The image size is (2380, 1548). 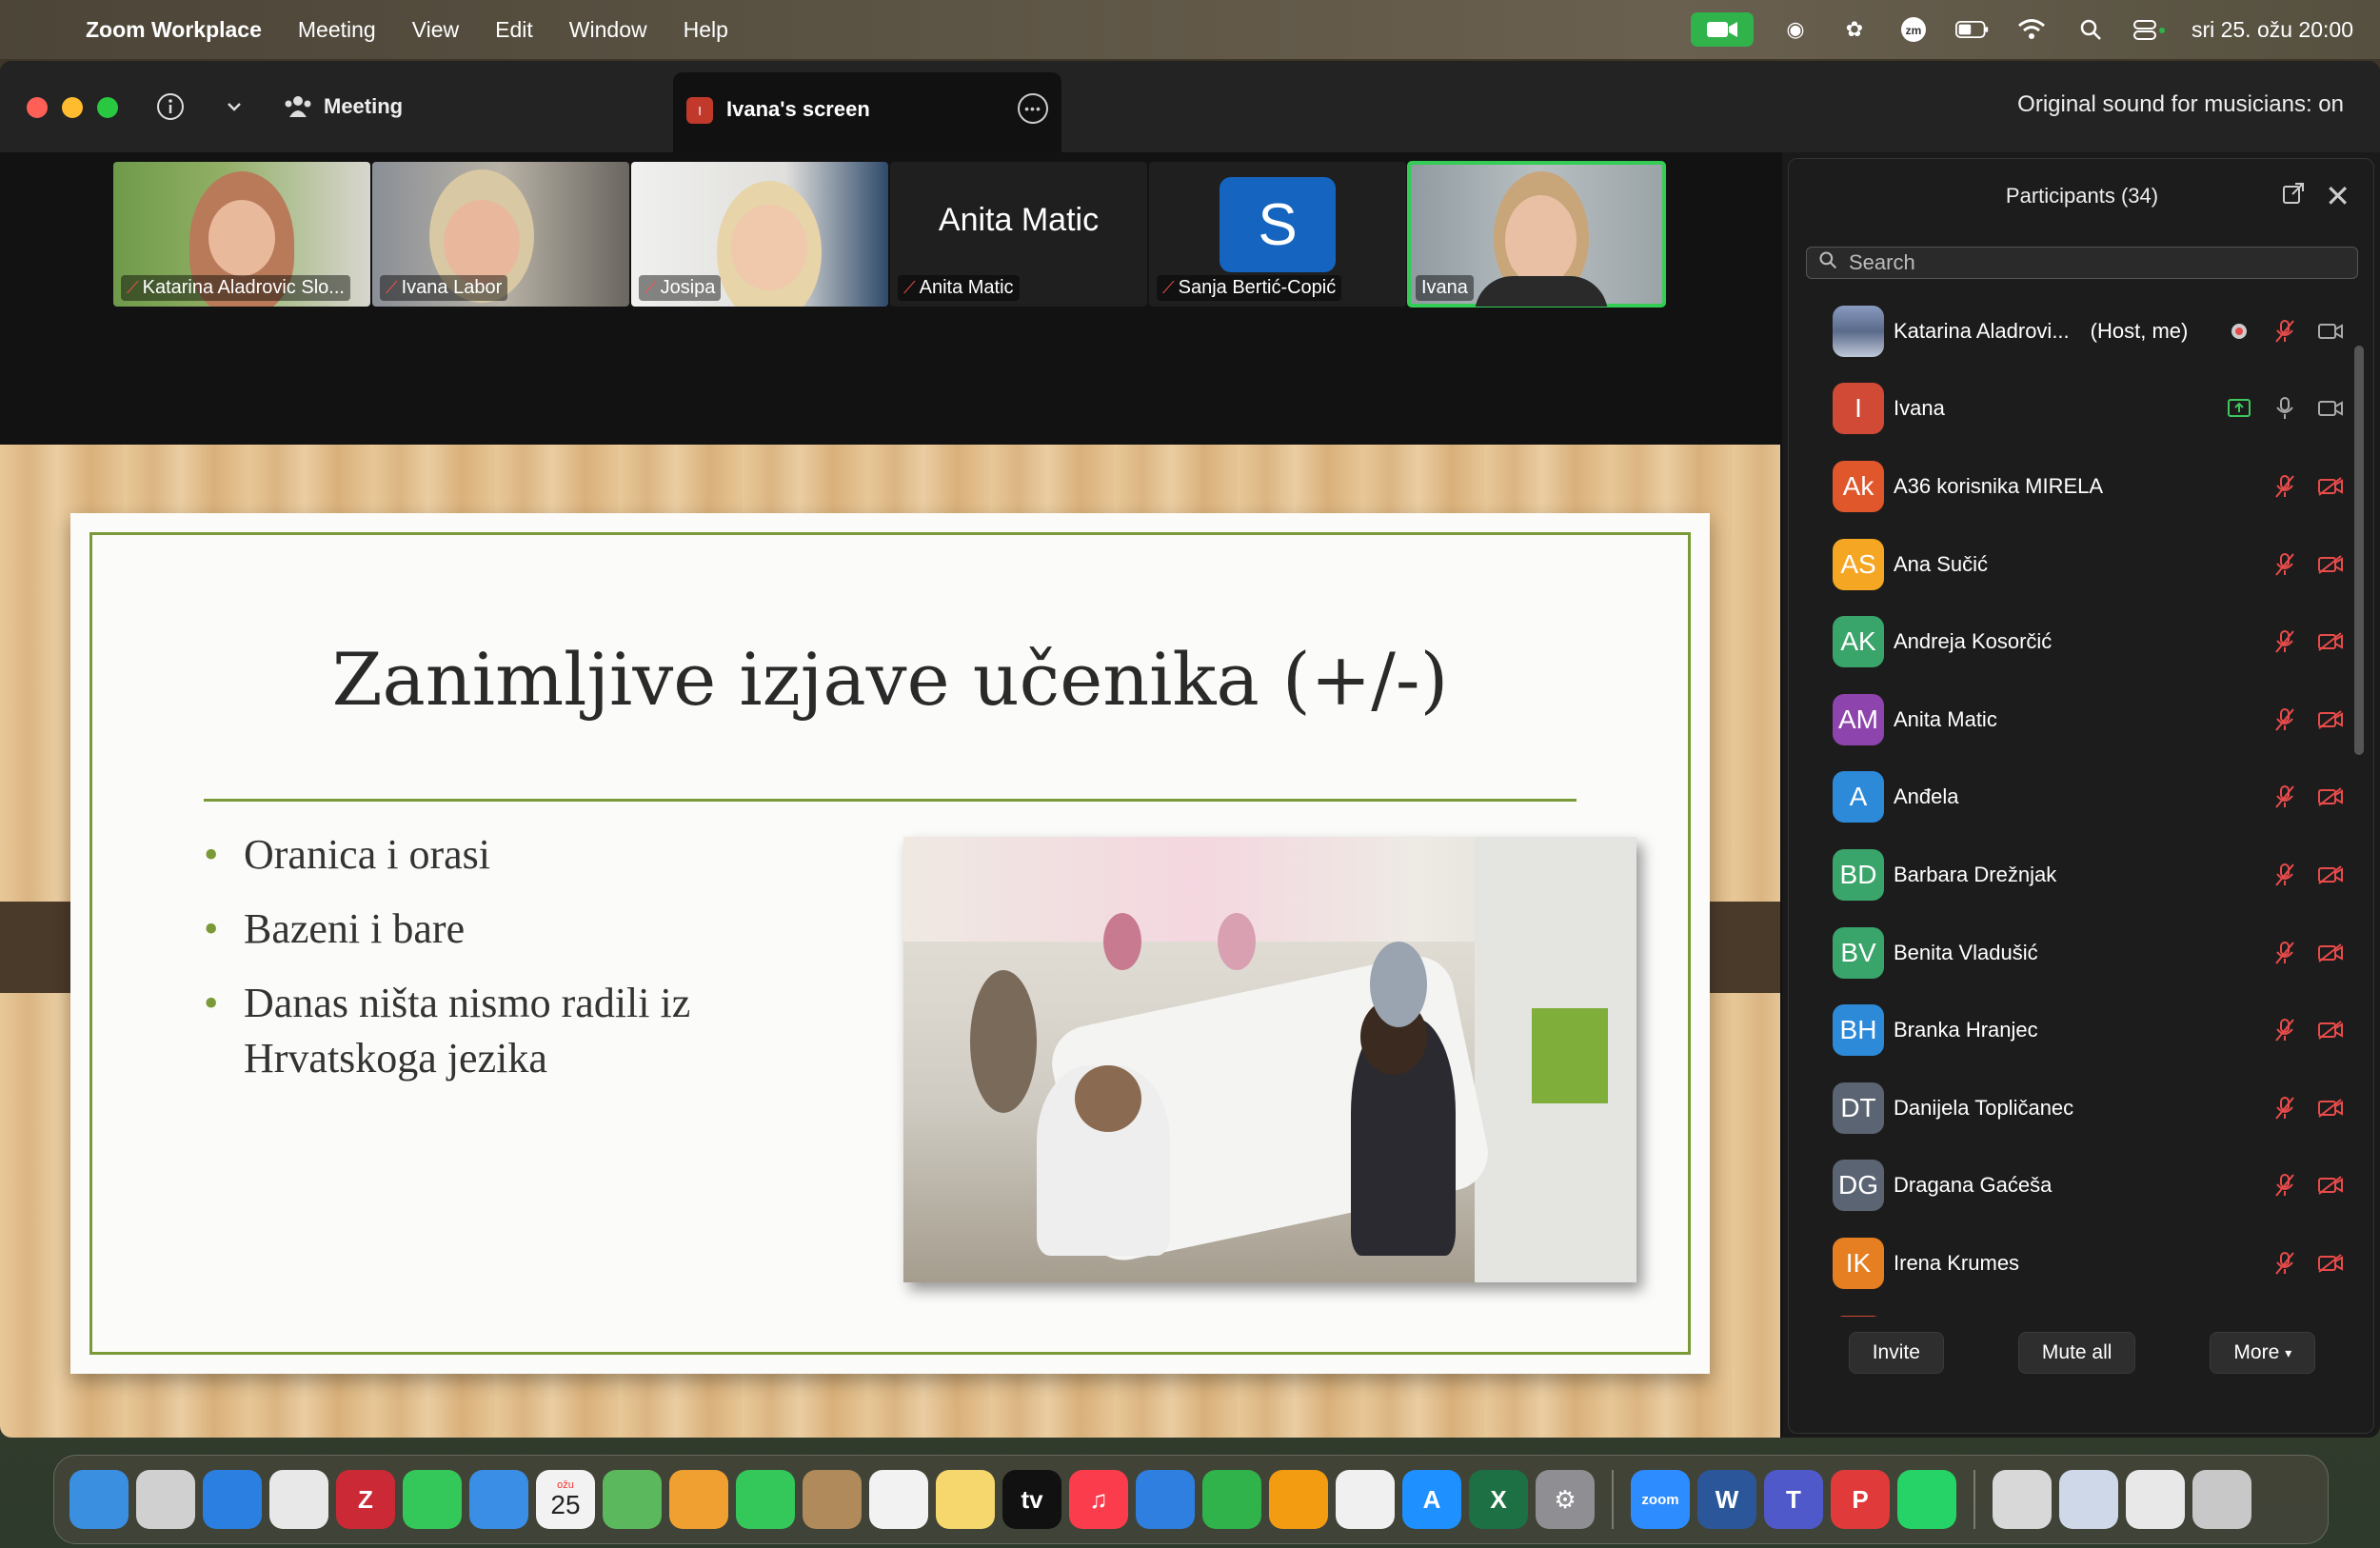 I want to click on search-icon, so click(x=2090, y=30).